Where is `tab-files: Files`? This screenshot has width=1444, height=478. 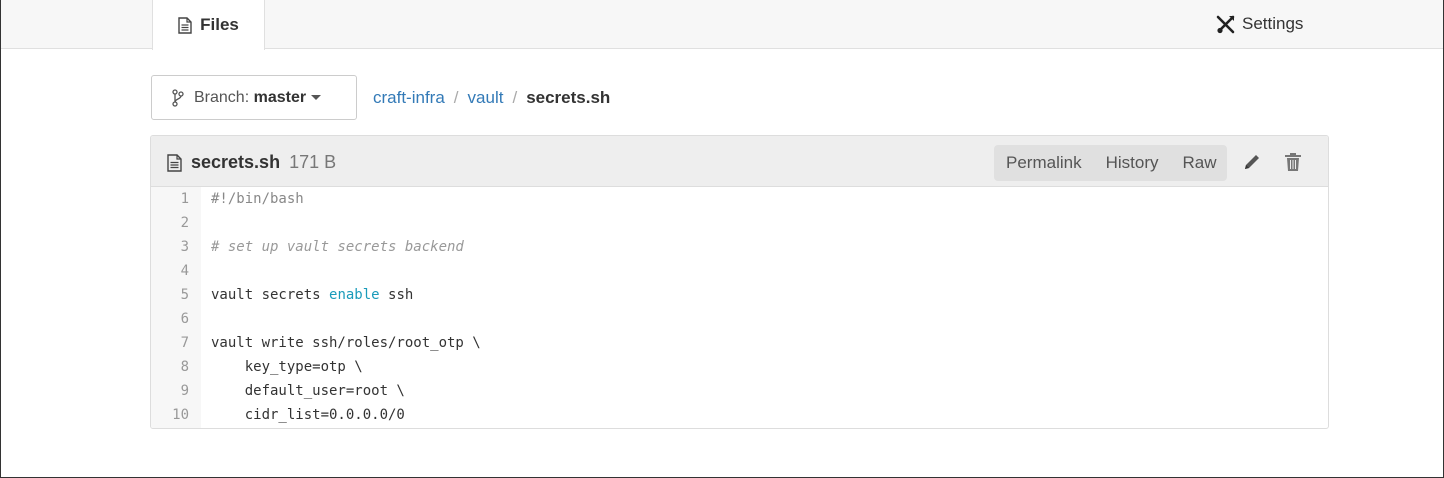
tab-files: Files is located at coordinates (208, 25).